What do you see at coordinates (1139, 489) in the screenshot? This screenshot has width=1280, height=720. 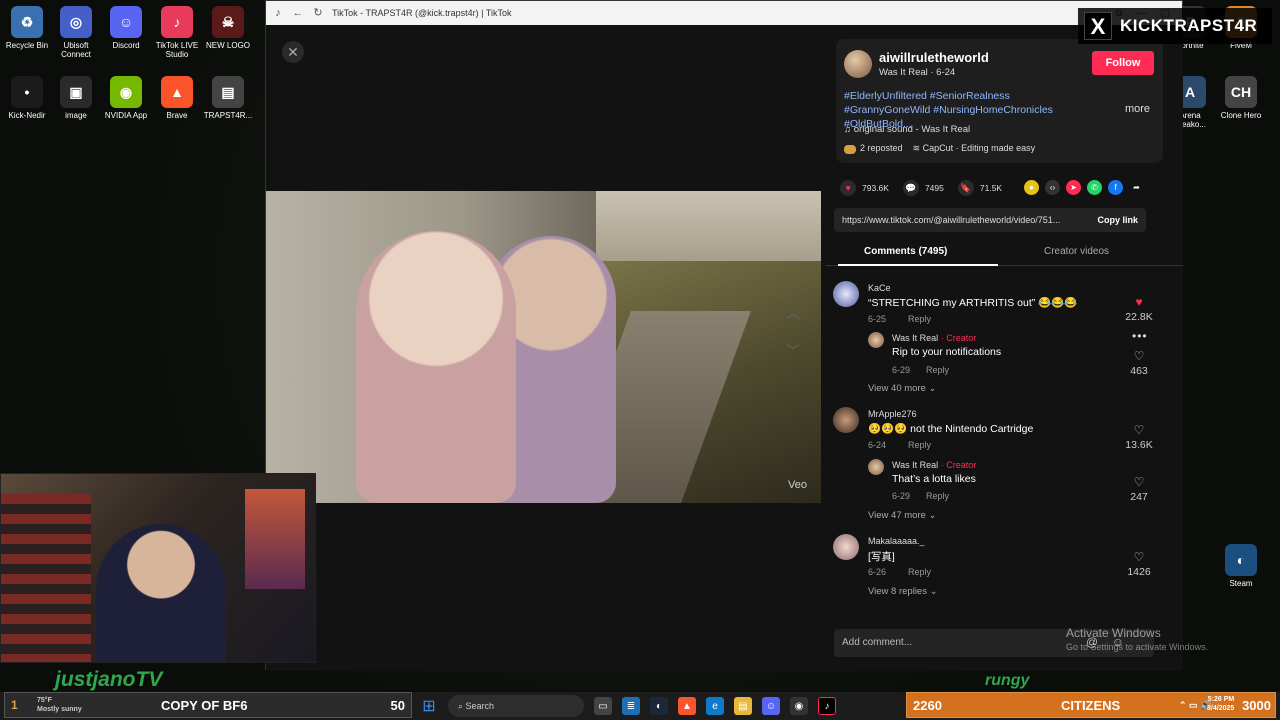 I see `comment-like: ♡ 247` at bounding box center [1139, 489].